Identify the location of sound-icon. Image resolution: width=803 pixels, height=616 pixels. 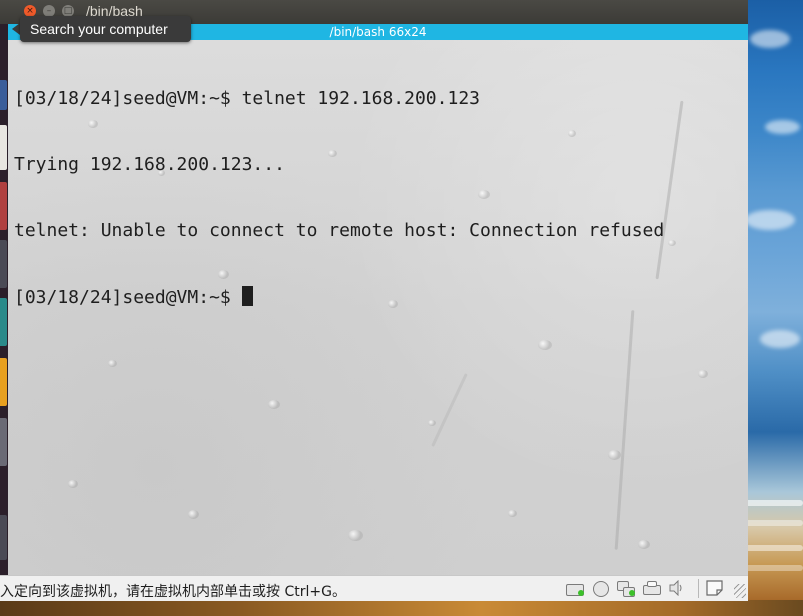
(677, 588).